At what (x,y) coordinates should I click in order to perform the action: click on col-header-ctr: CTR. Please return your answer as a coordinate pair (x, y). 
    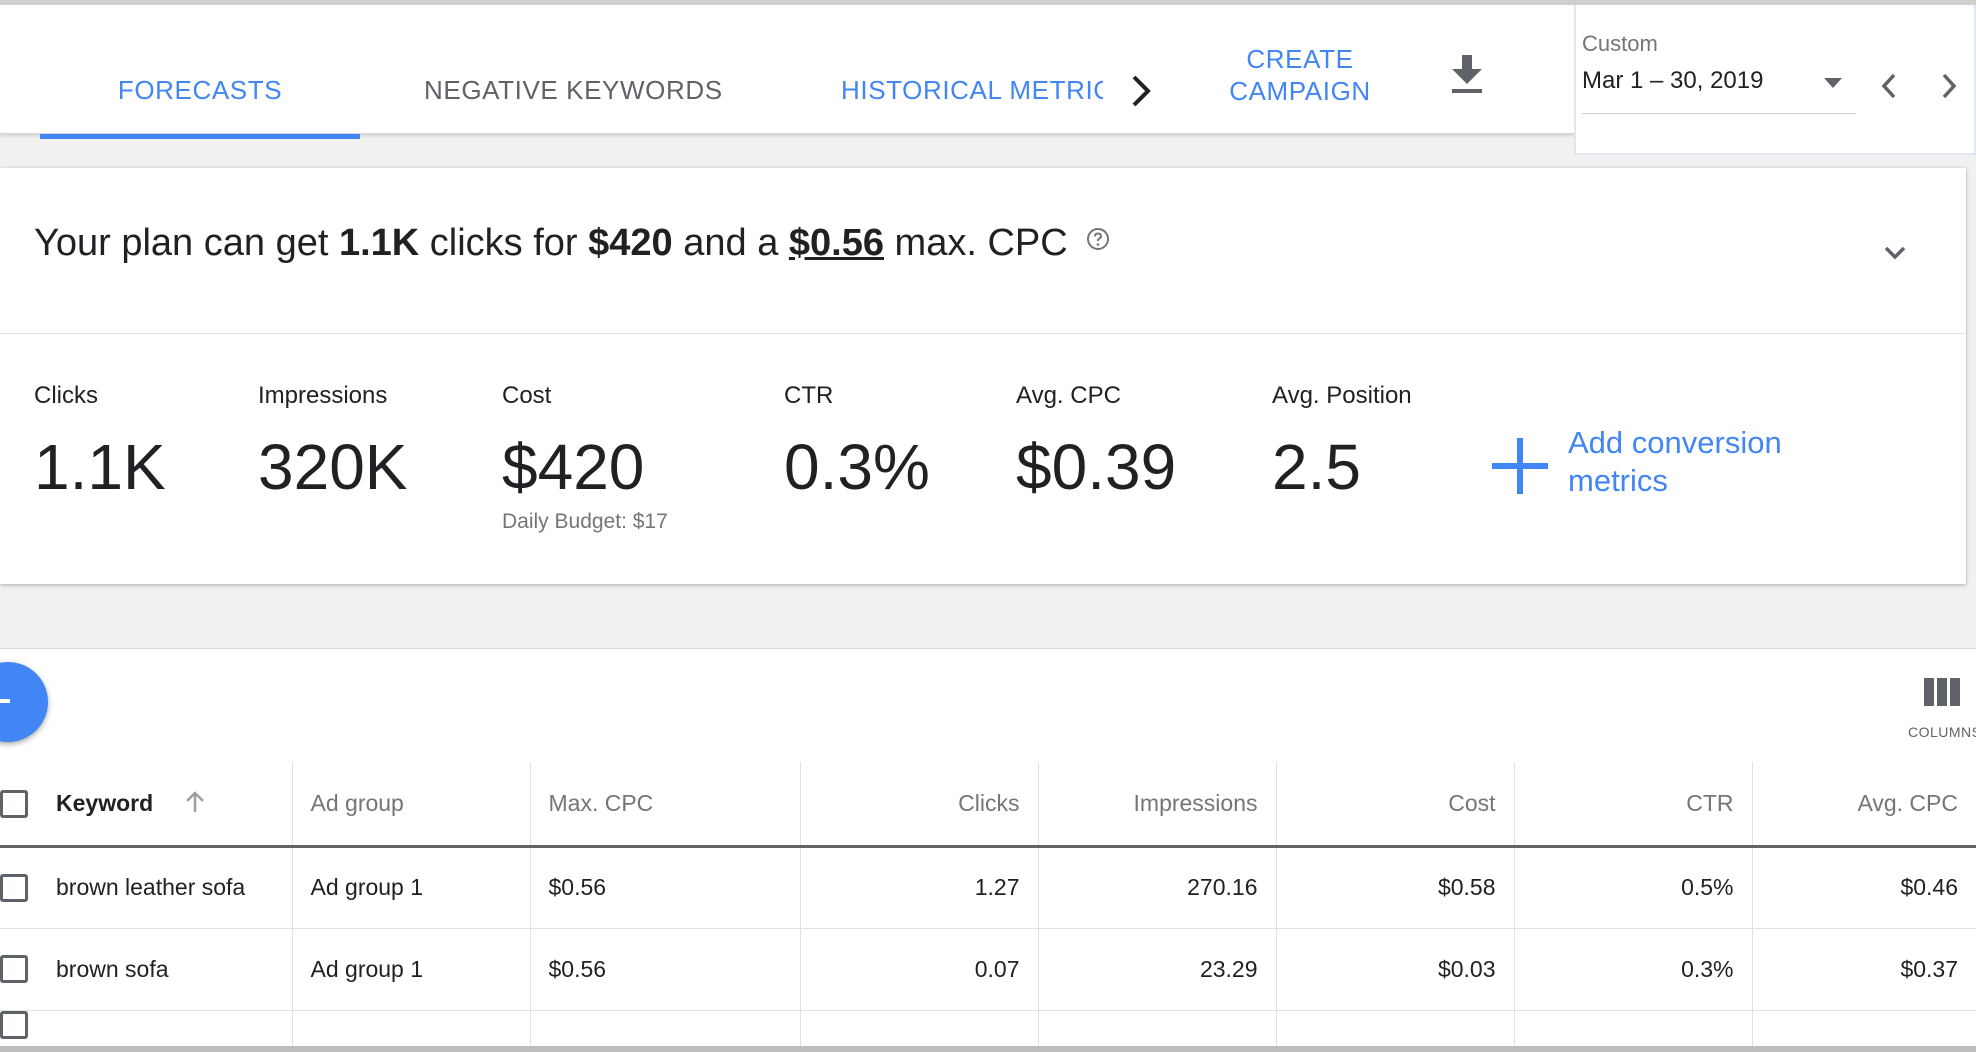
    Looking at the image, I should click on (1632, 805).